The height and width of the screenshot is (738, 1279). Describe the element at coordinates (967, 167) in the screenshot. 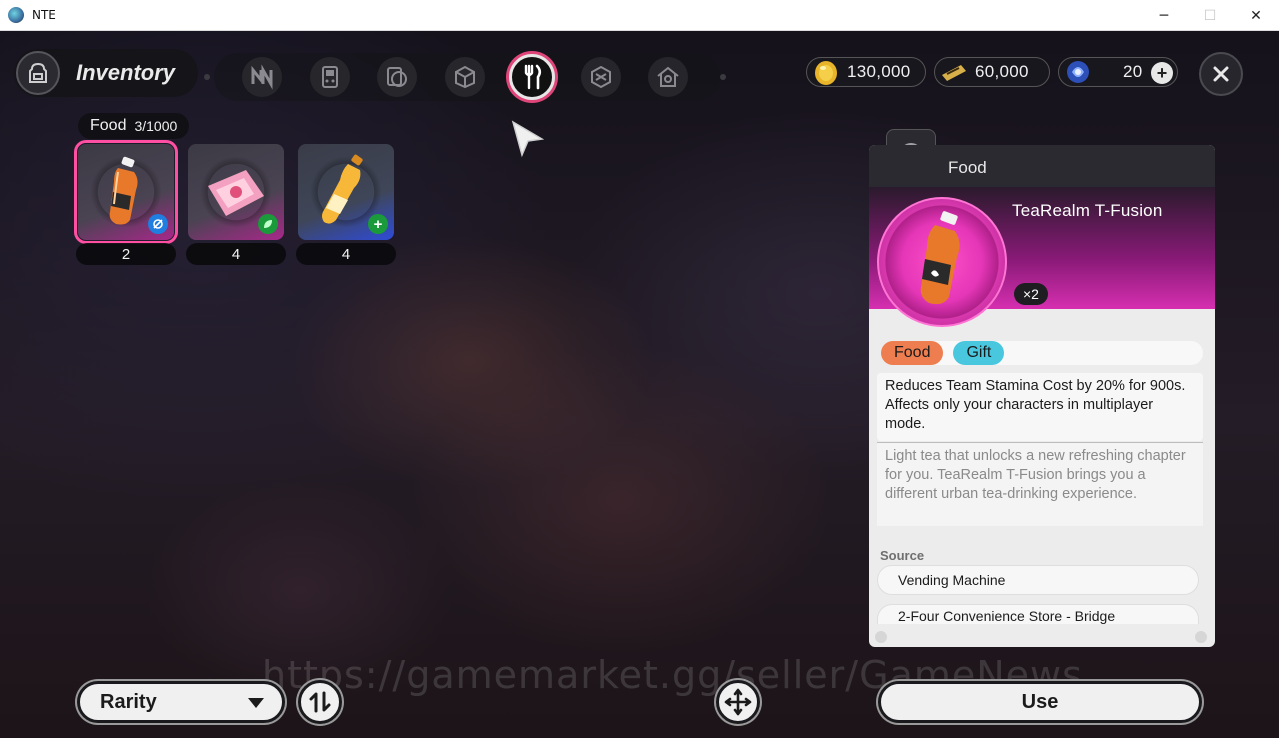

I see `detail-category: Food` at that location.